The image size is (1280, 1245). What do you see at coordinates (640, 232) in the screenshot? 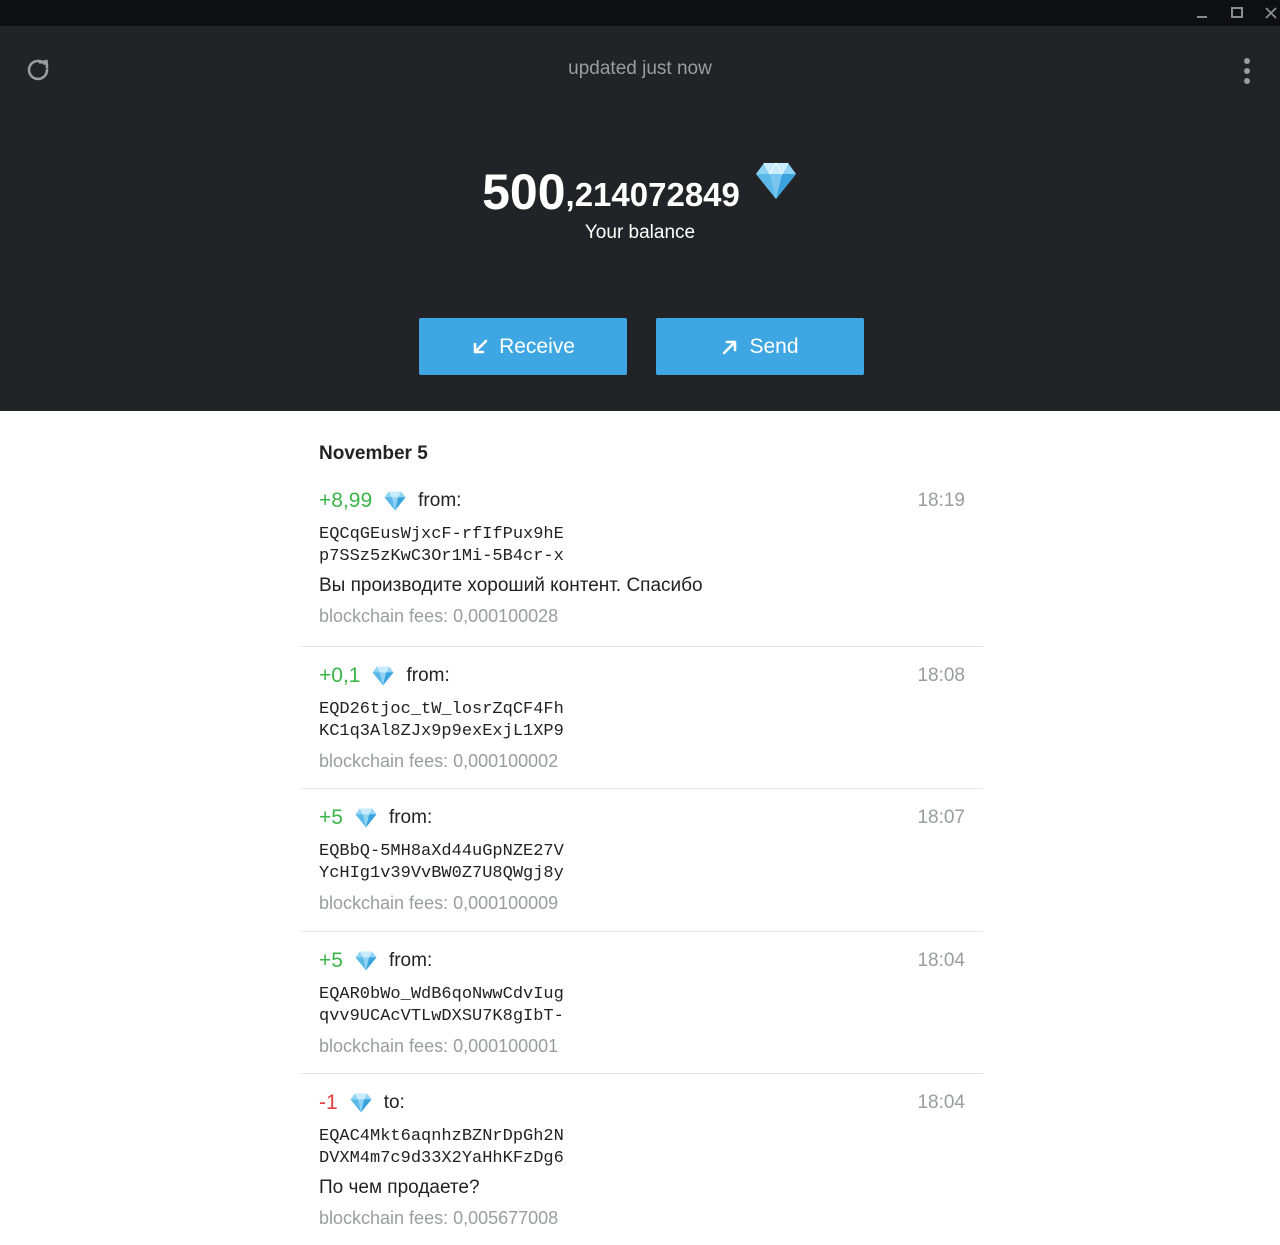
I see `balance-label: Your balance` at bounding box center [640, 232].